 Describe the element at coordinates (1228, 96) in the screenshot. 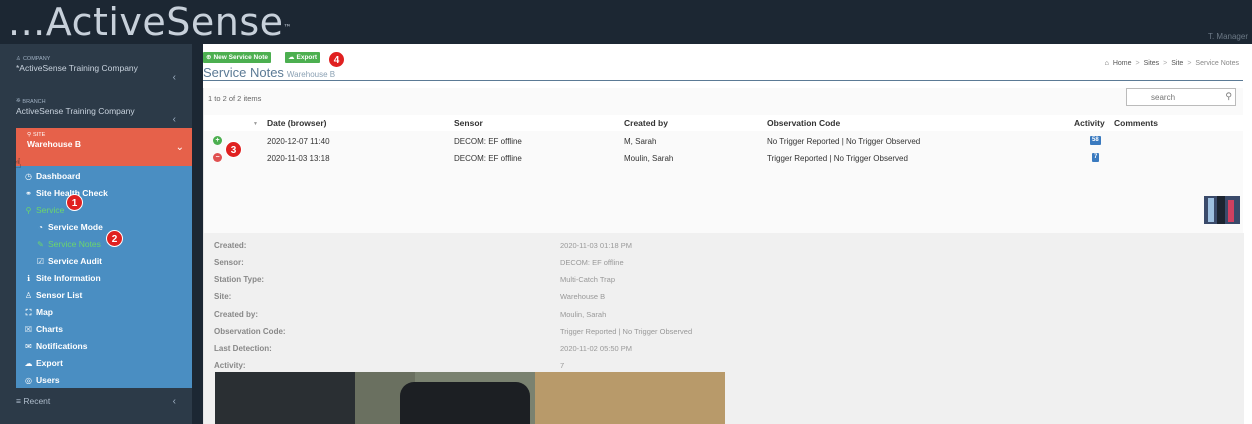

I see `search-icon: ⚲` at that location.